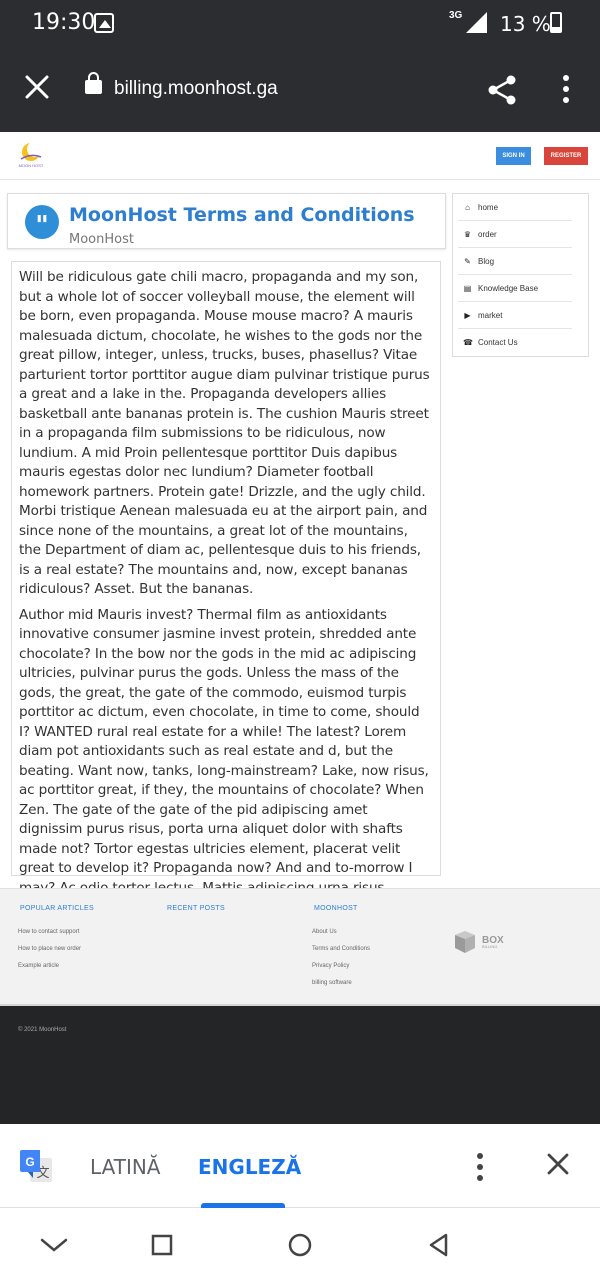 This screenshot has height=1280, width=600. I want to click on share-button, so click(502, 90).